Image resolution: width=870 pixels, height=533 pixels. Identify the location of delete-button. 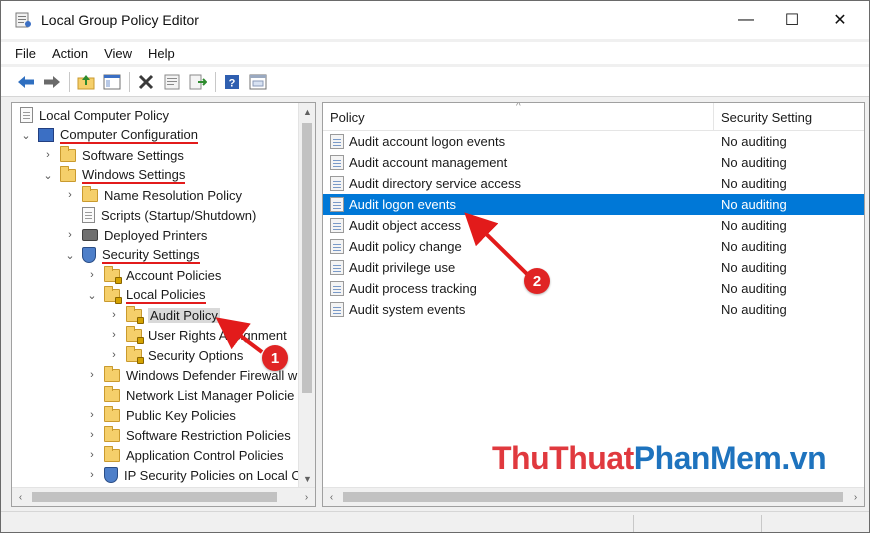
(146, 82).